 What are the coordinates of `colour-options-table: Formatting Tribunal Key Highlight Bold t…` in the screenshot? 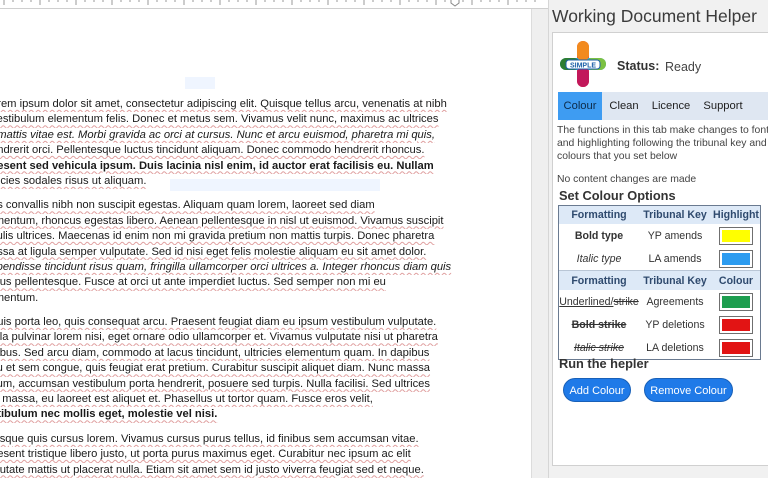 It's located at (659, 282).